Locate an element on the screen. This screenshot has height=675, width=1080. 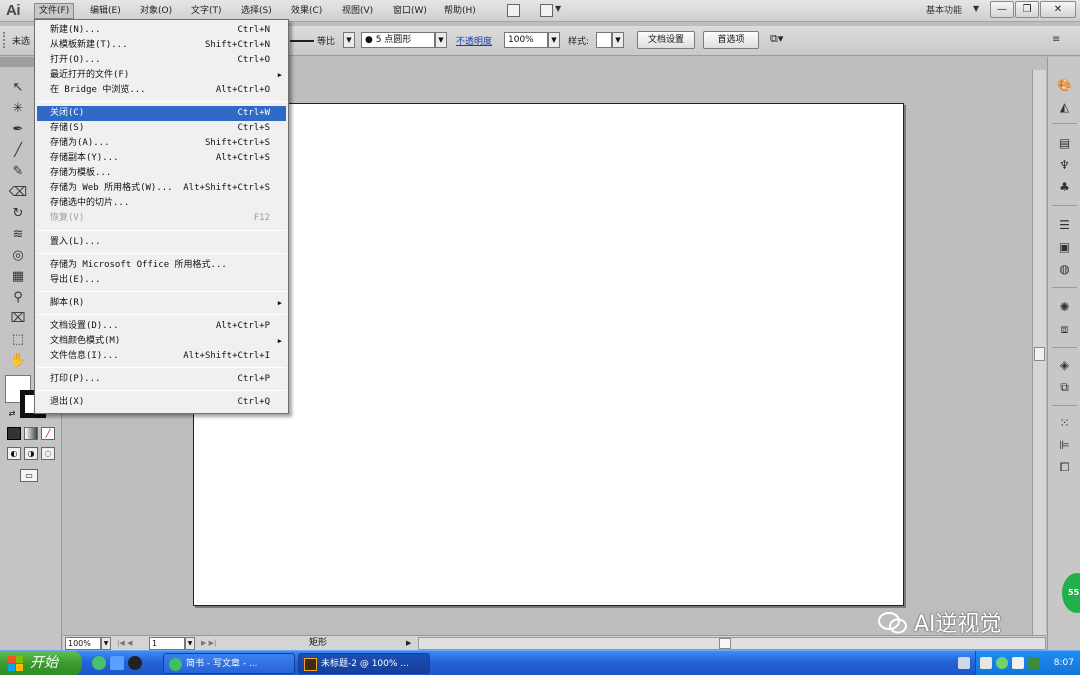
opacity-dropdown: ▼ is located at coordinates (554, 40).